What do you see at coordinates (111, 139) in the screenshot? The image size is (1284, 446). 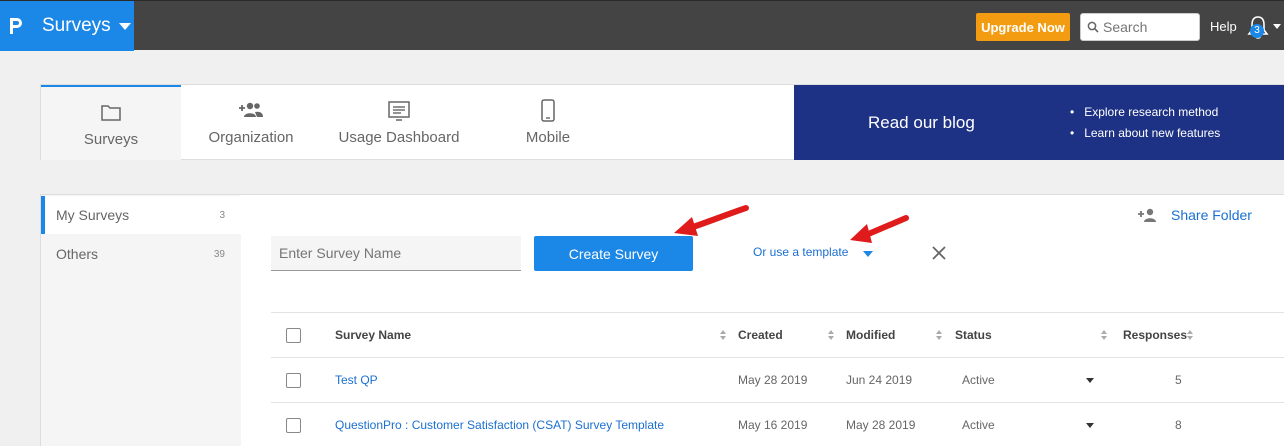 I see `tab-label: Surveys` at bounding box center [111, 139].